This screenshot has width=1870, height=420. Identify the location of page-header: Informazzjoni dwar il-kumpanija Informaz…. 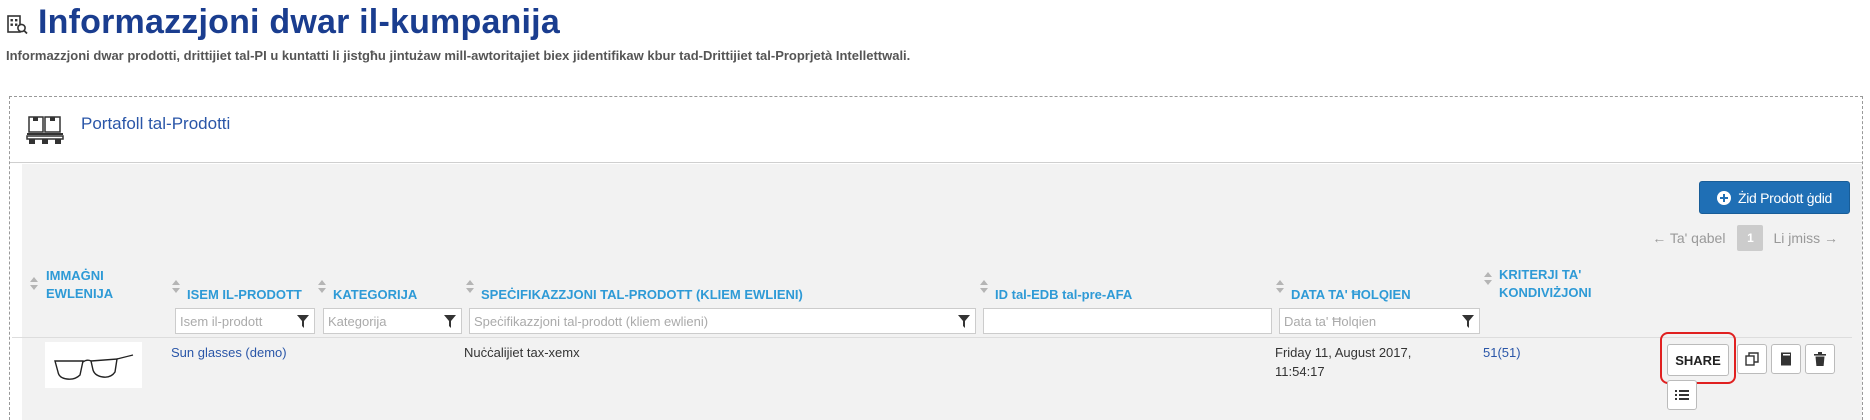
(936, 33).